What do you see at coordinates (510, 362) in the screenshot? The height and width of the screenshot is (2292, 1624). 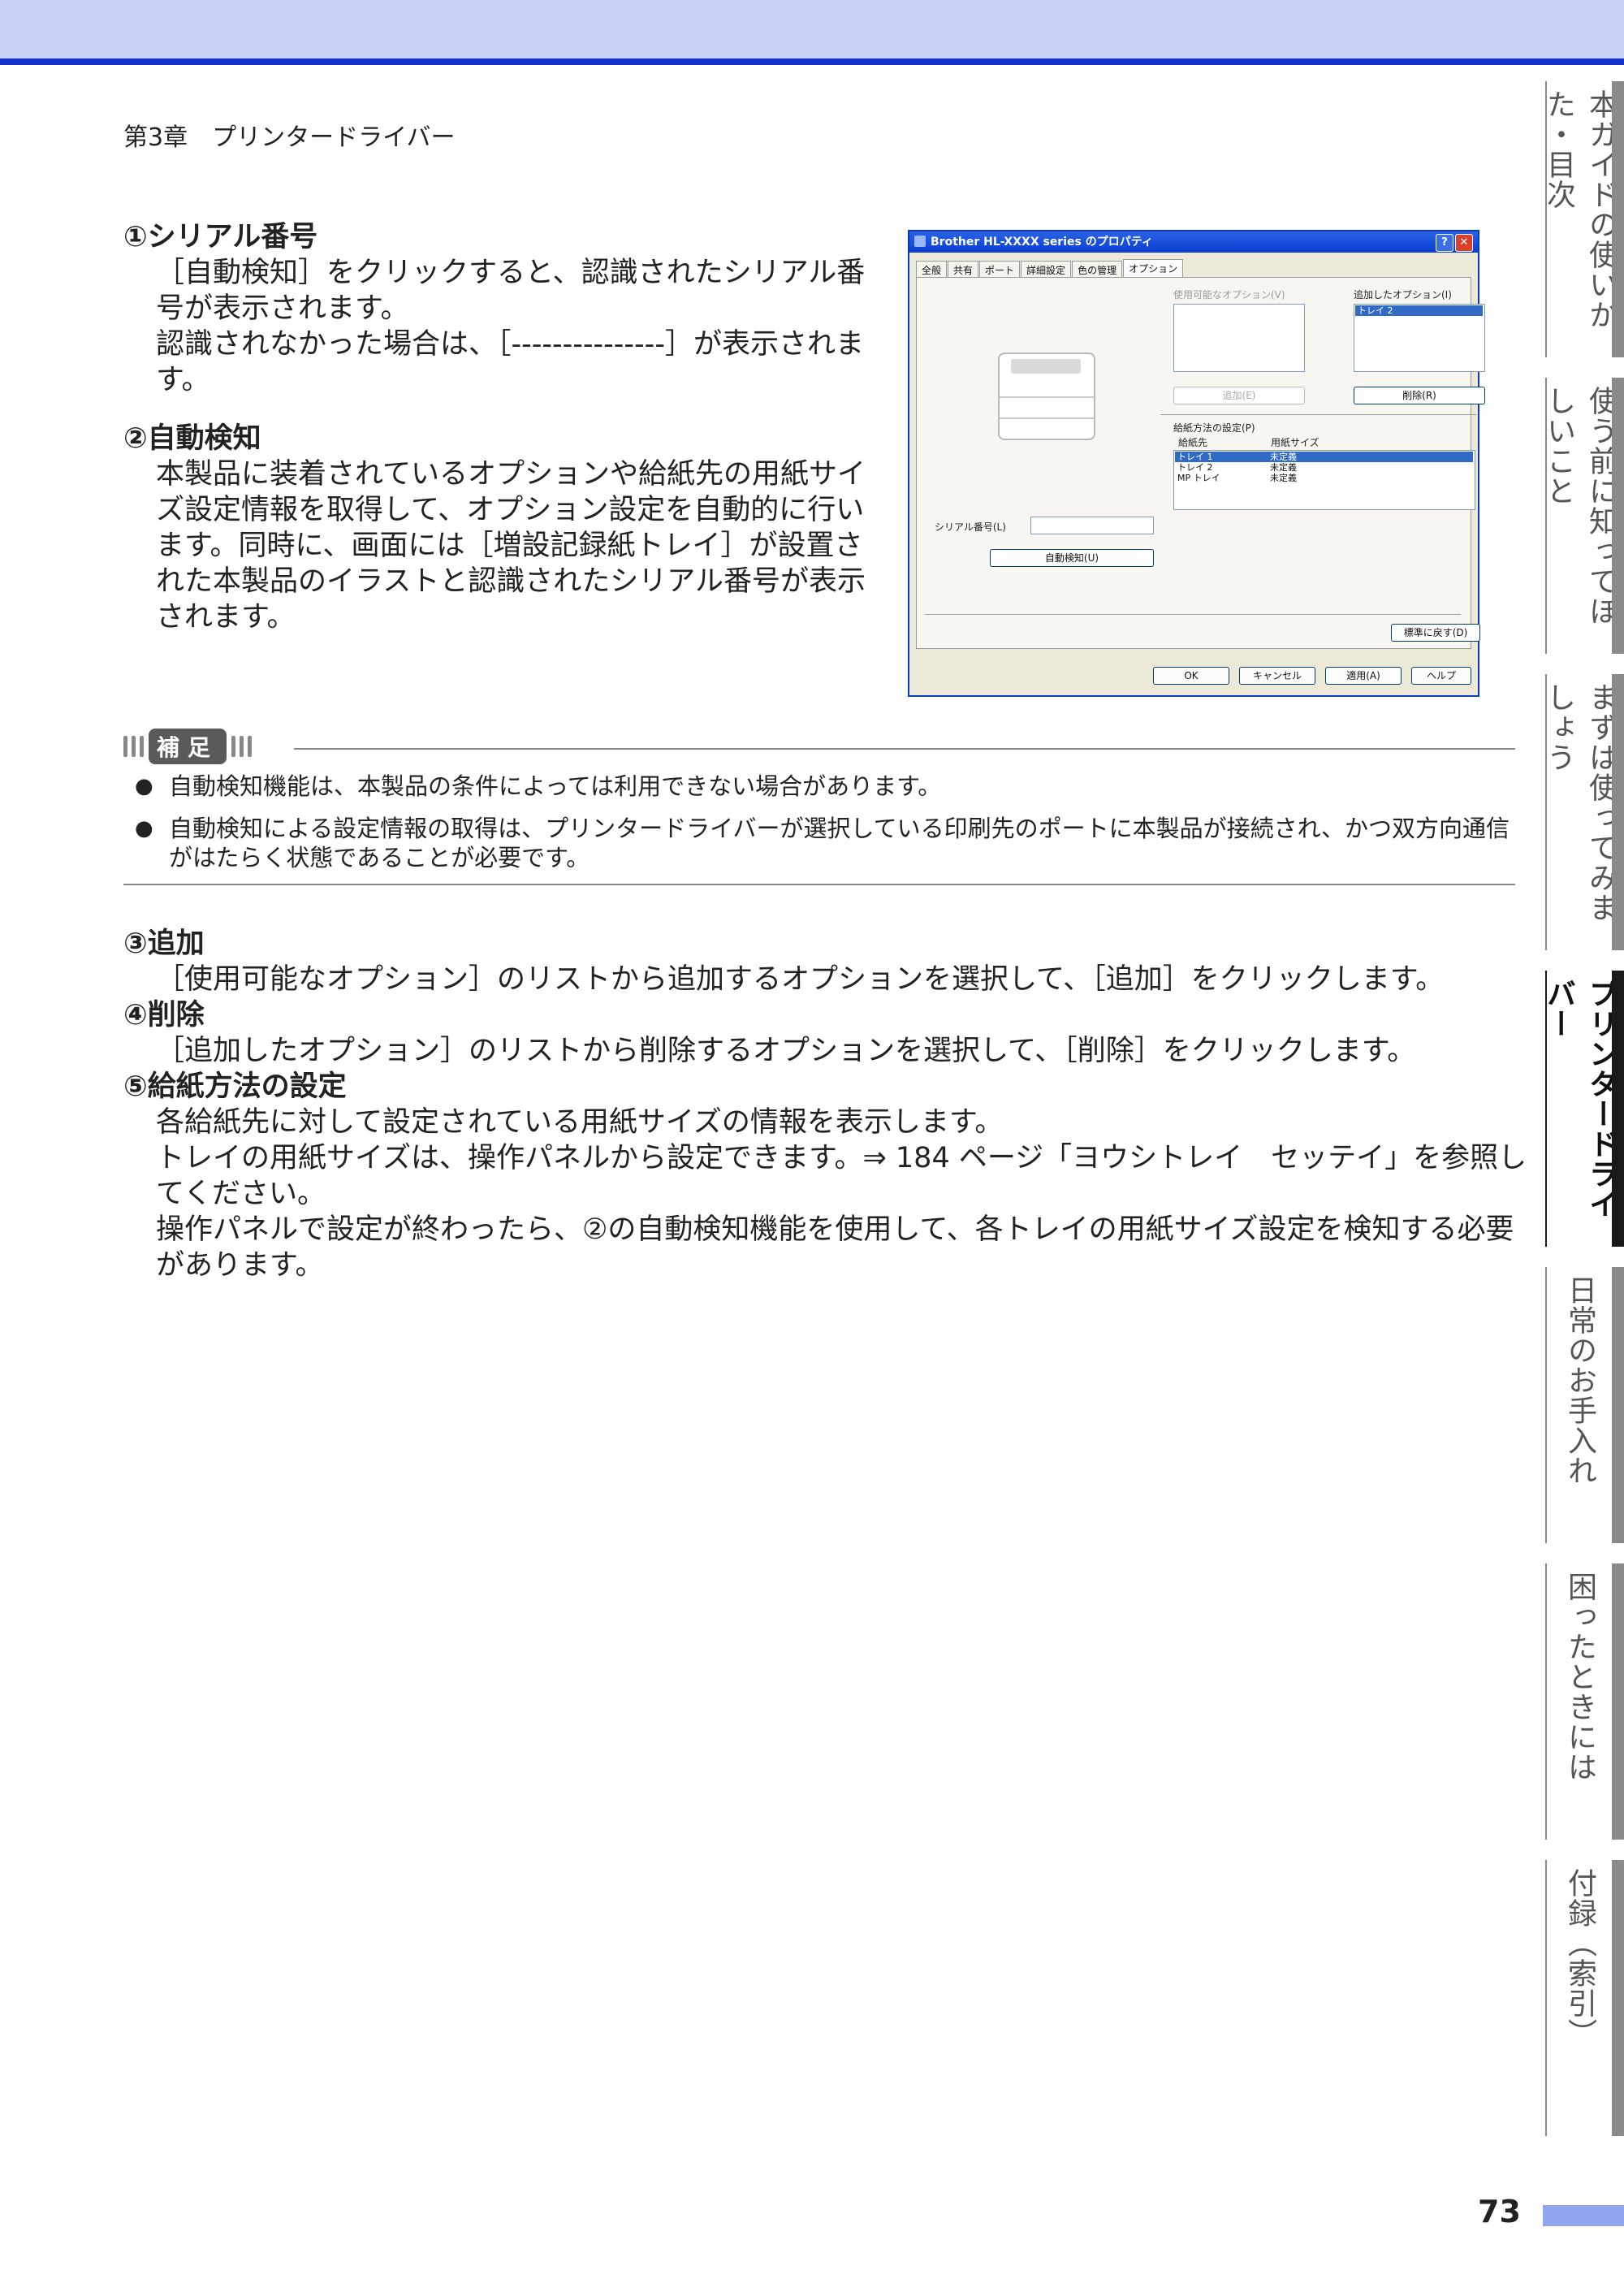 I see `paragraph: 認識されなかった場合は、［---------------］が表示されます。` at bounding box center [510, 362].